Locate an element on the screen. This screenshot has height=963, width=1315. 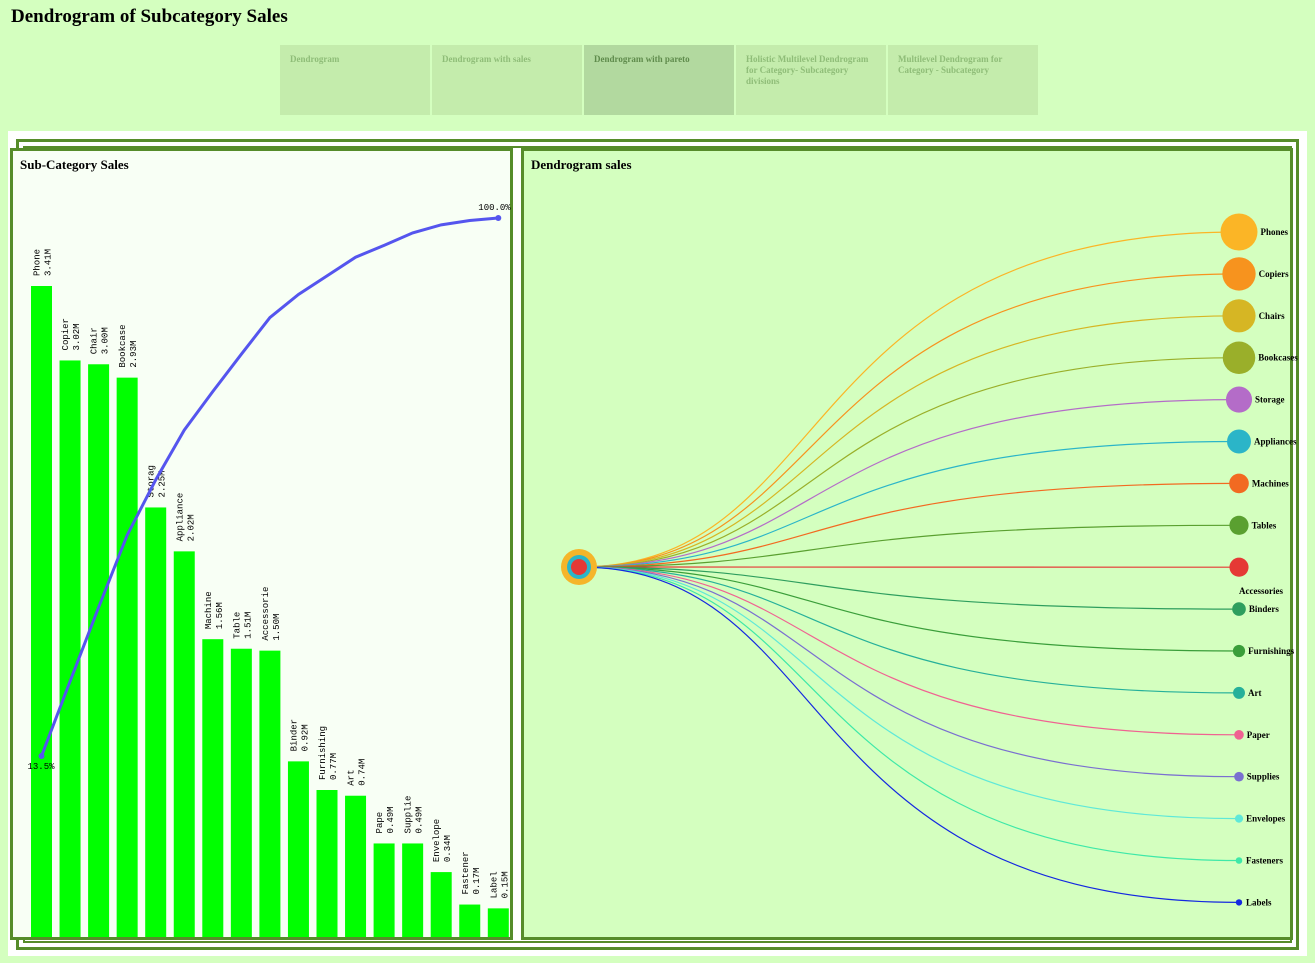
bar-category-label: Supplie is located at coordinates (409, 815).